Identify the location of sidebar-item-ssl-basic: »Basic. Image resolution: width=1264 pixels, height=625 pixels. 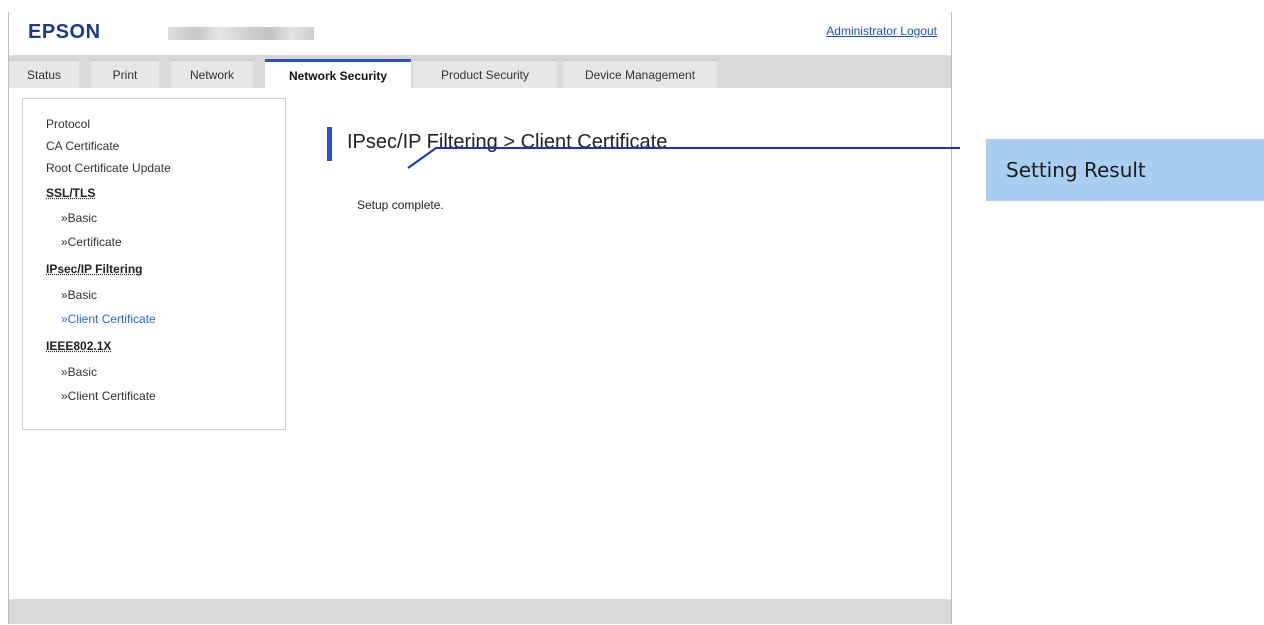
(79, 218).